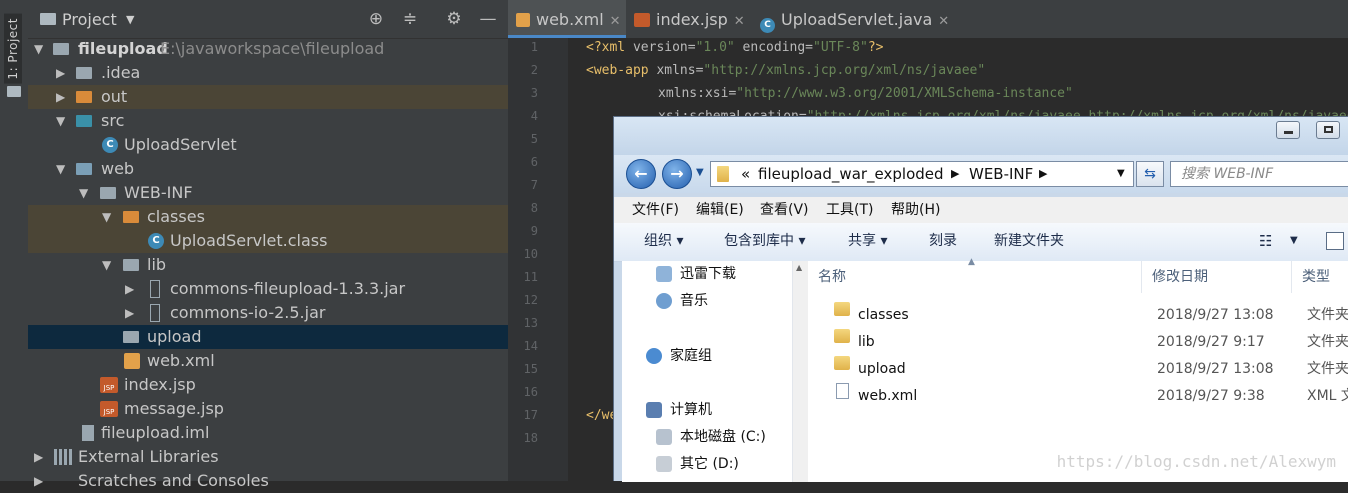  What do you see at coordinates (851, 174) in the screenshot?
I see `breadcrumb-fileupload-war-exploded: fileupload_war_exploded` at bounding box center [851, 174].